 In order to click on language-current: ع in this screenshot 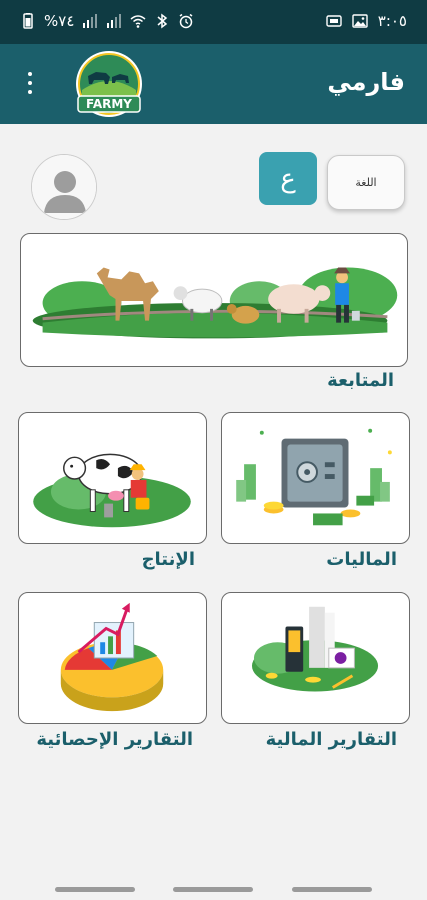, I will do `click(288, 178)`.